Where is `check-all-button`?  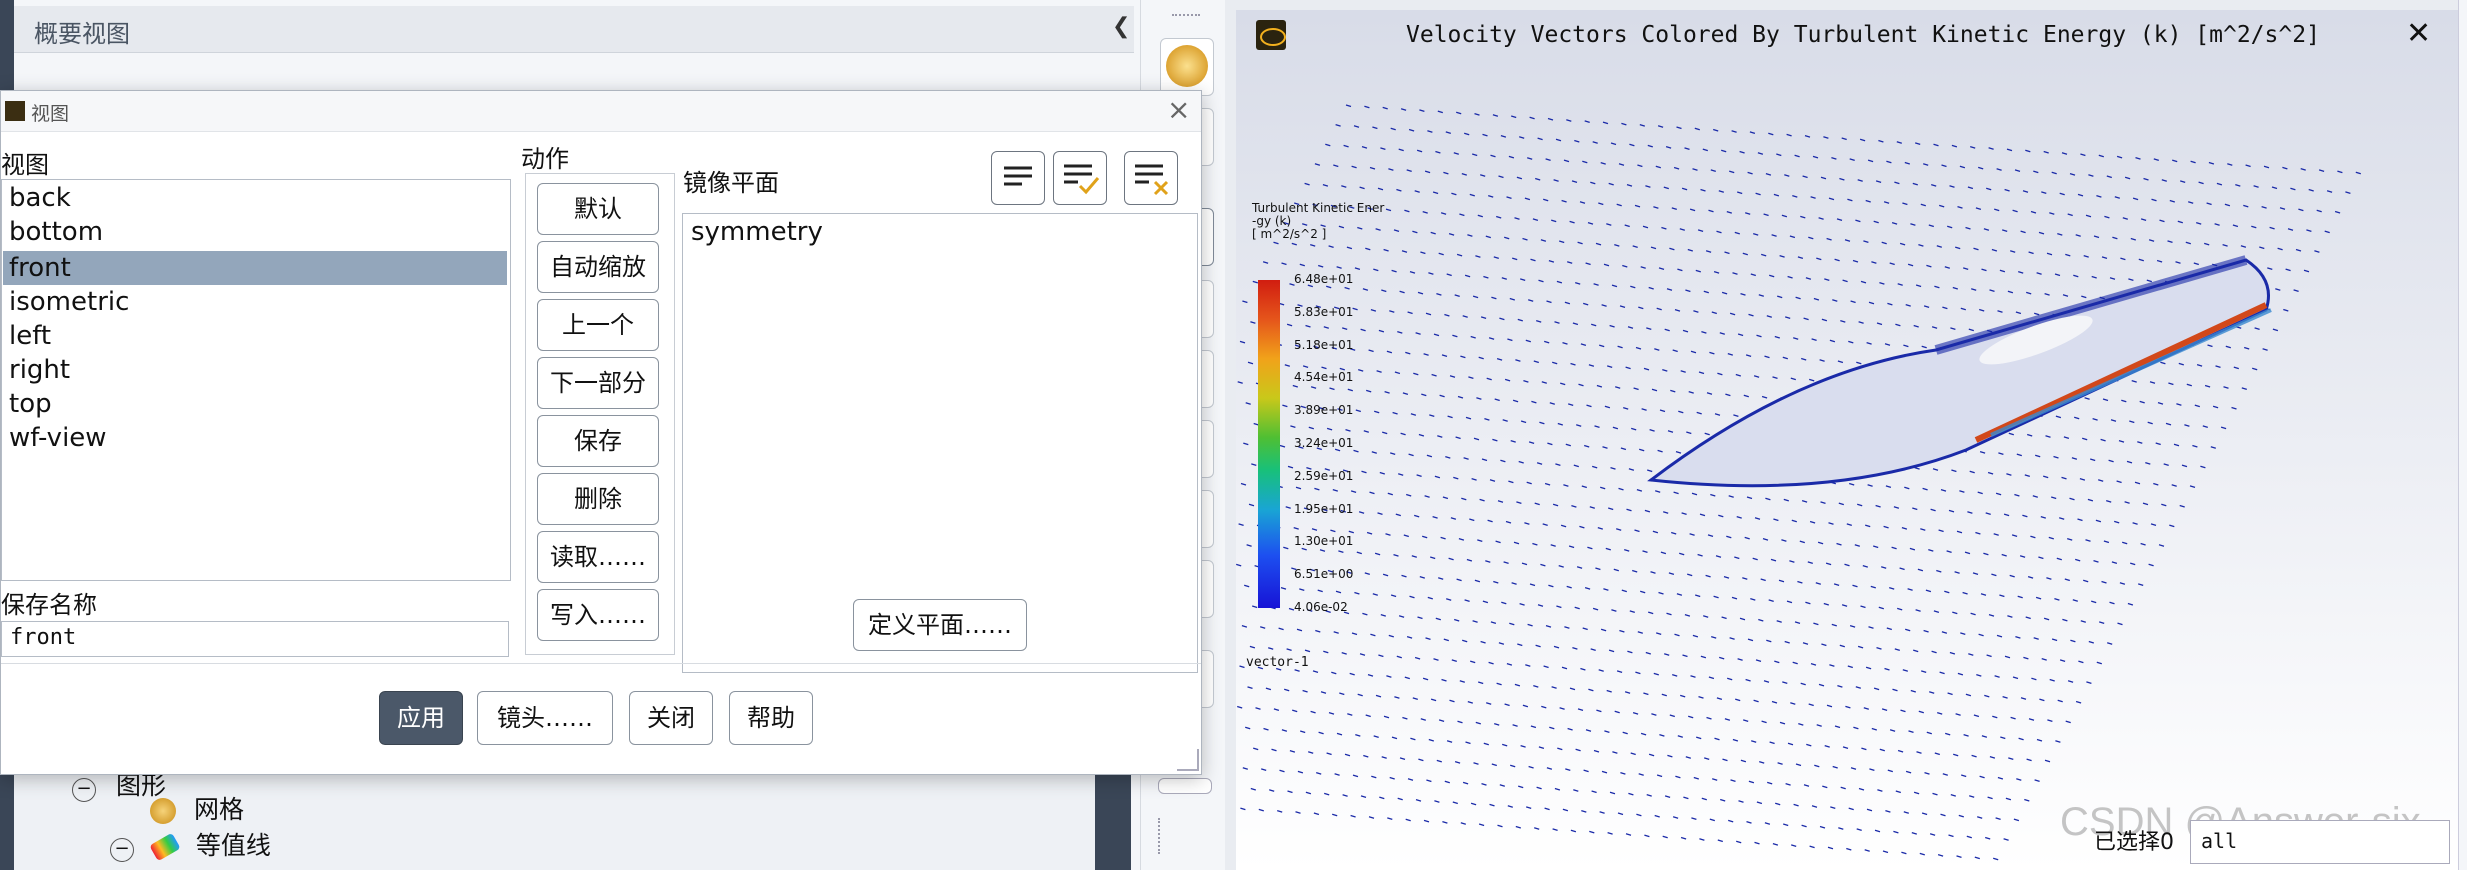 check-all-button is located at coordinates (1080, 178).